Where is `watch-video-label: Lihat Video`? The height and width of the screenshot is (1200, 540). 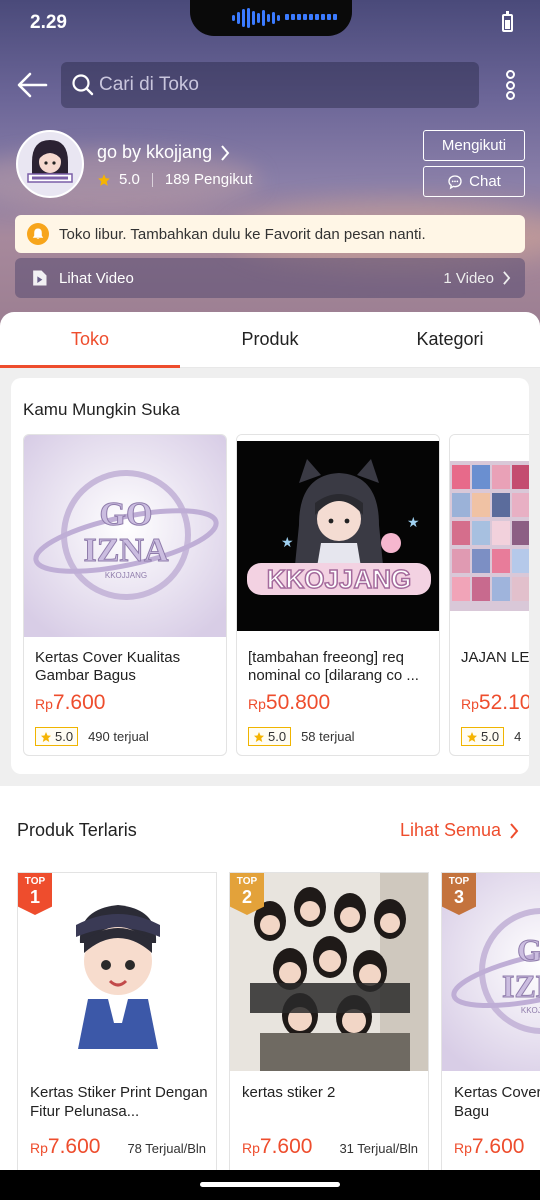 watch-video-label: Lihat Video is located at coordinates (96, 278).